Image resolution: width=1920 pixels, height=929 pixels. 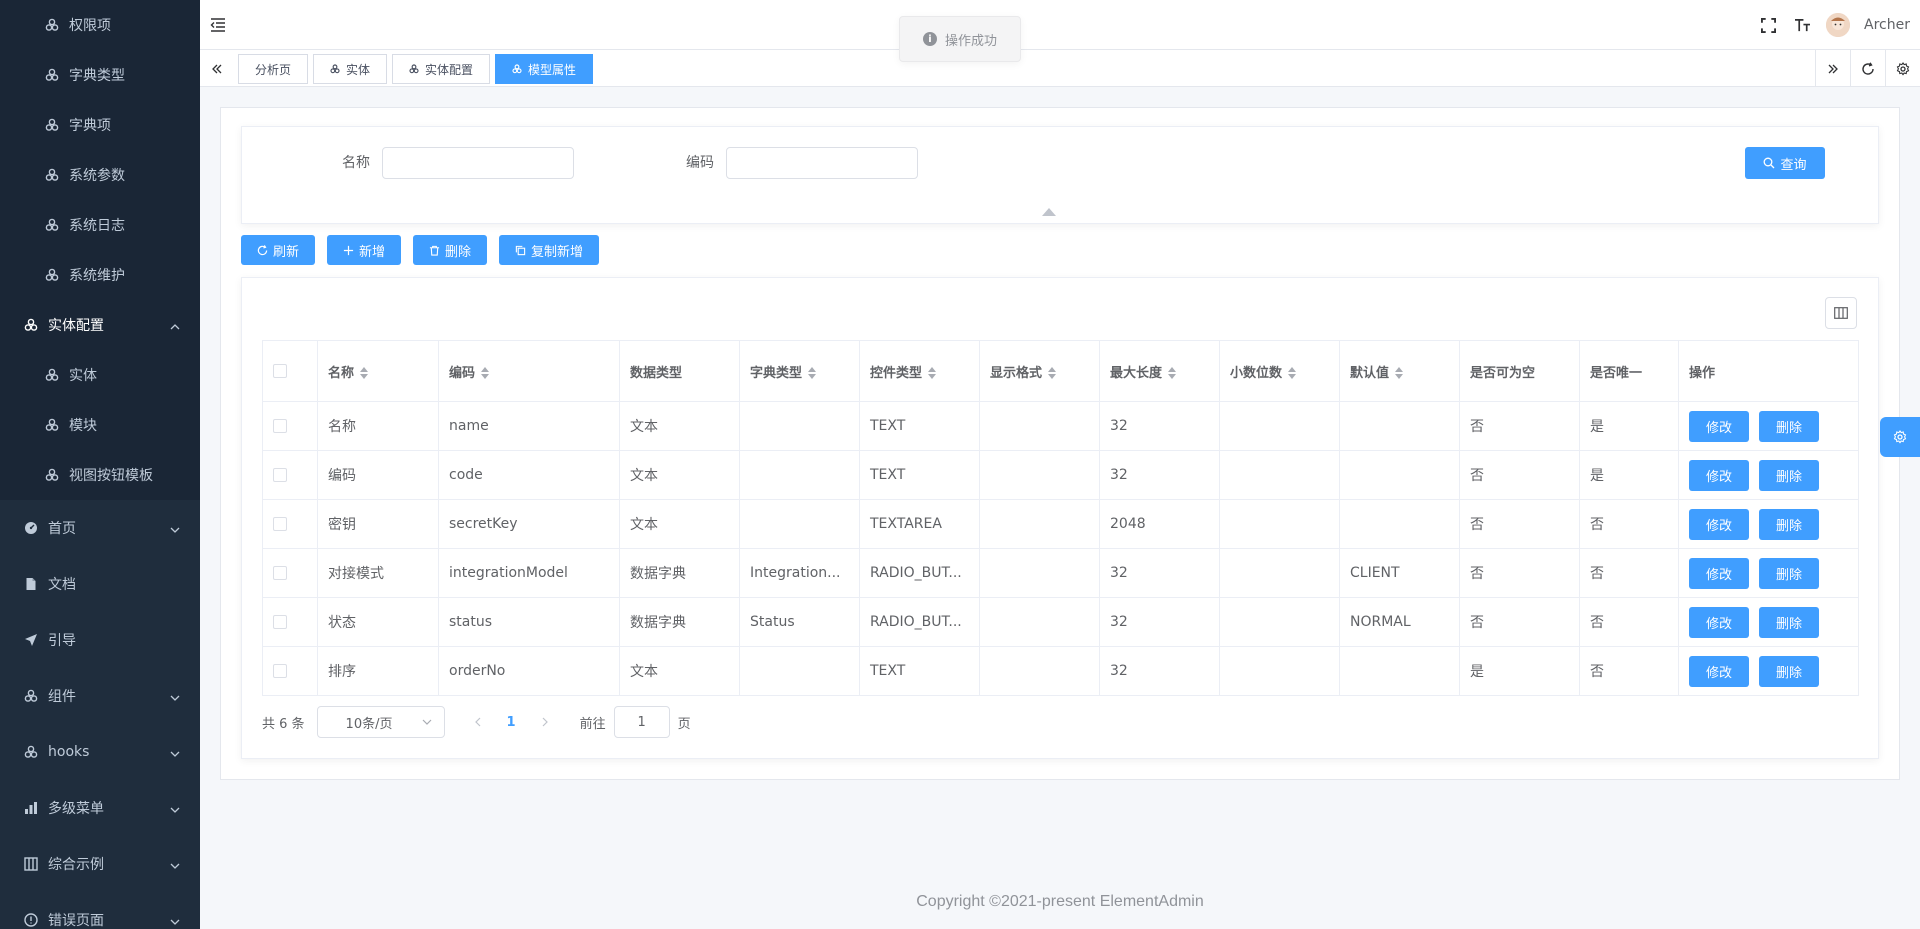 I want to click on add-button-label: 新增, so click(x=372, y=252).